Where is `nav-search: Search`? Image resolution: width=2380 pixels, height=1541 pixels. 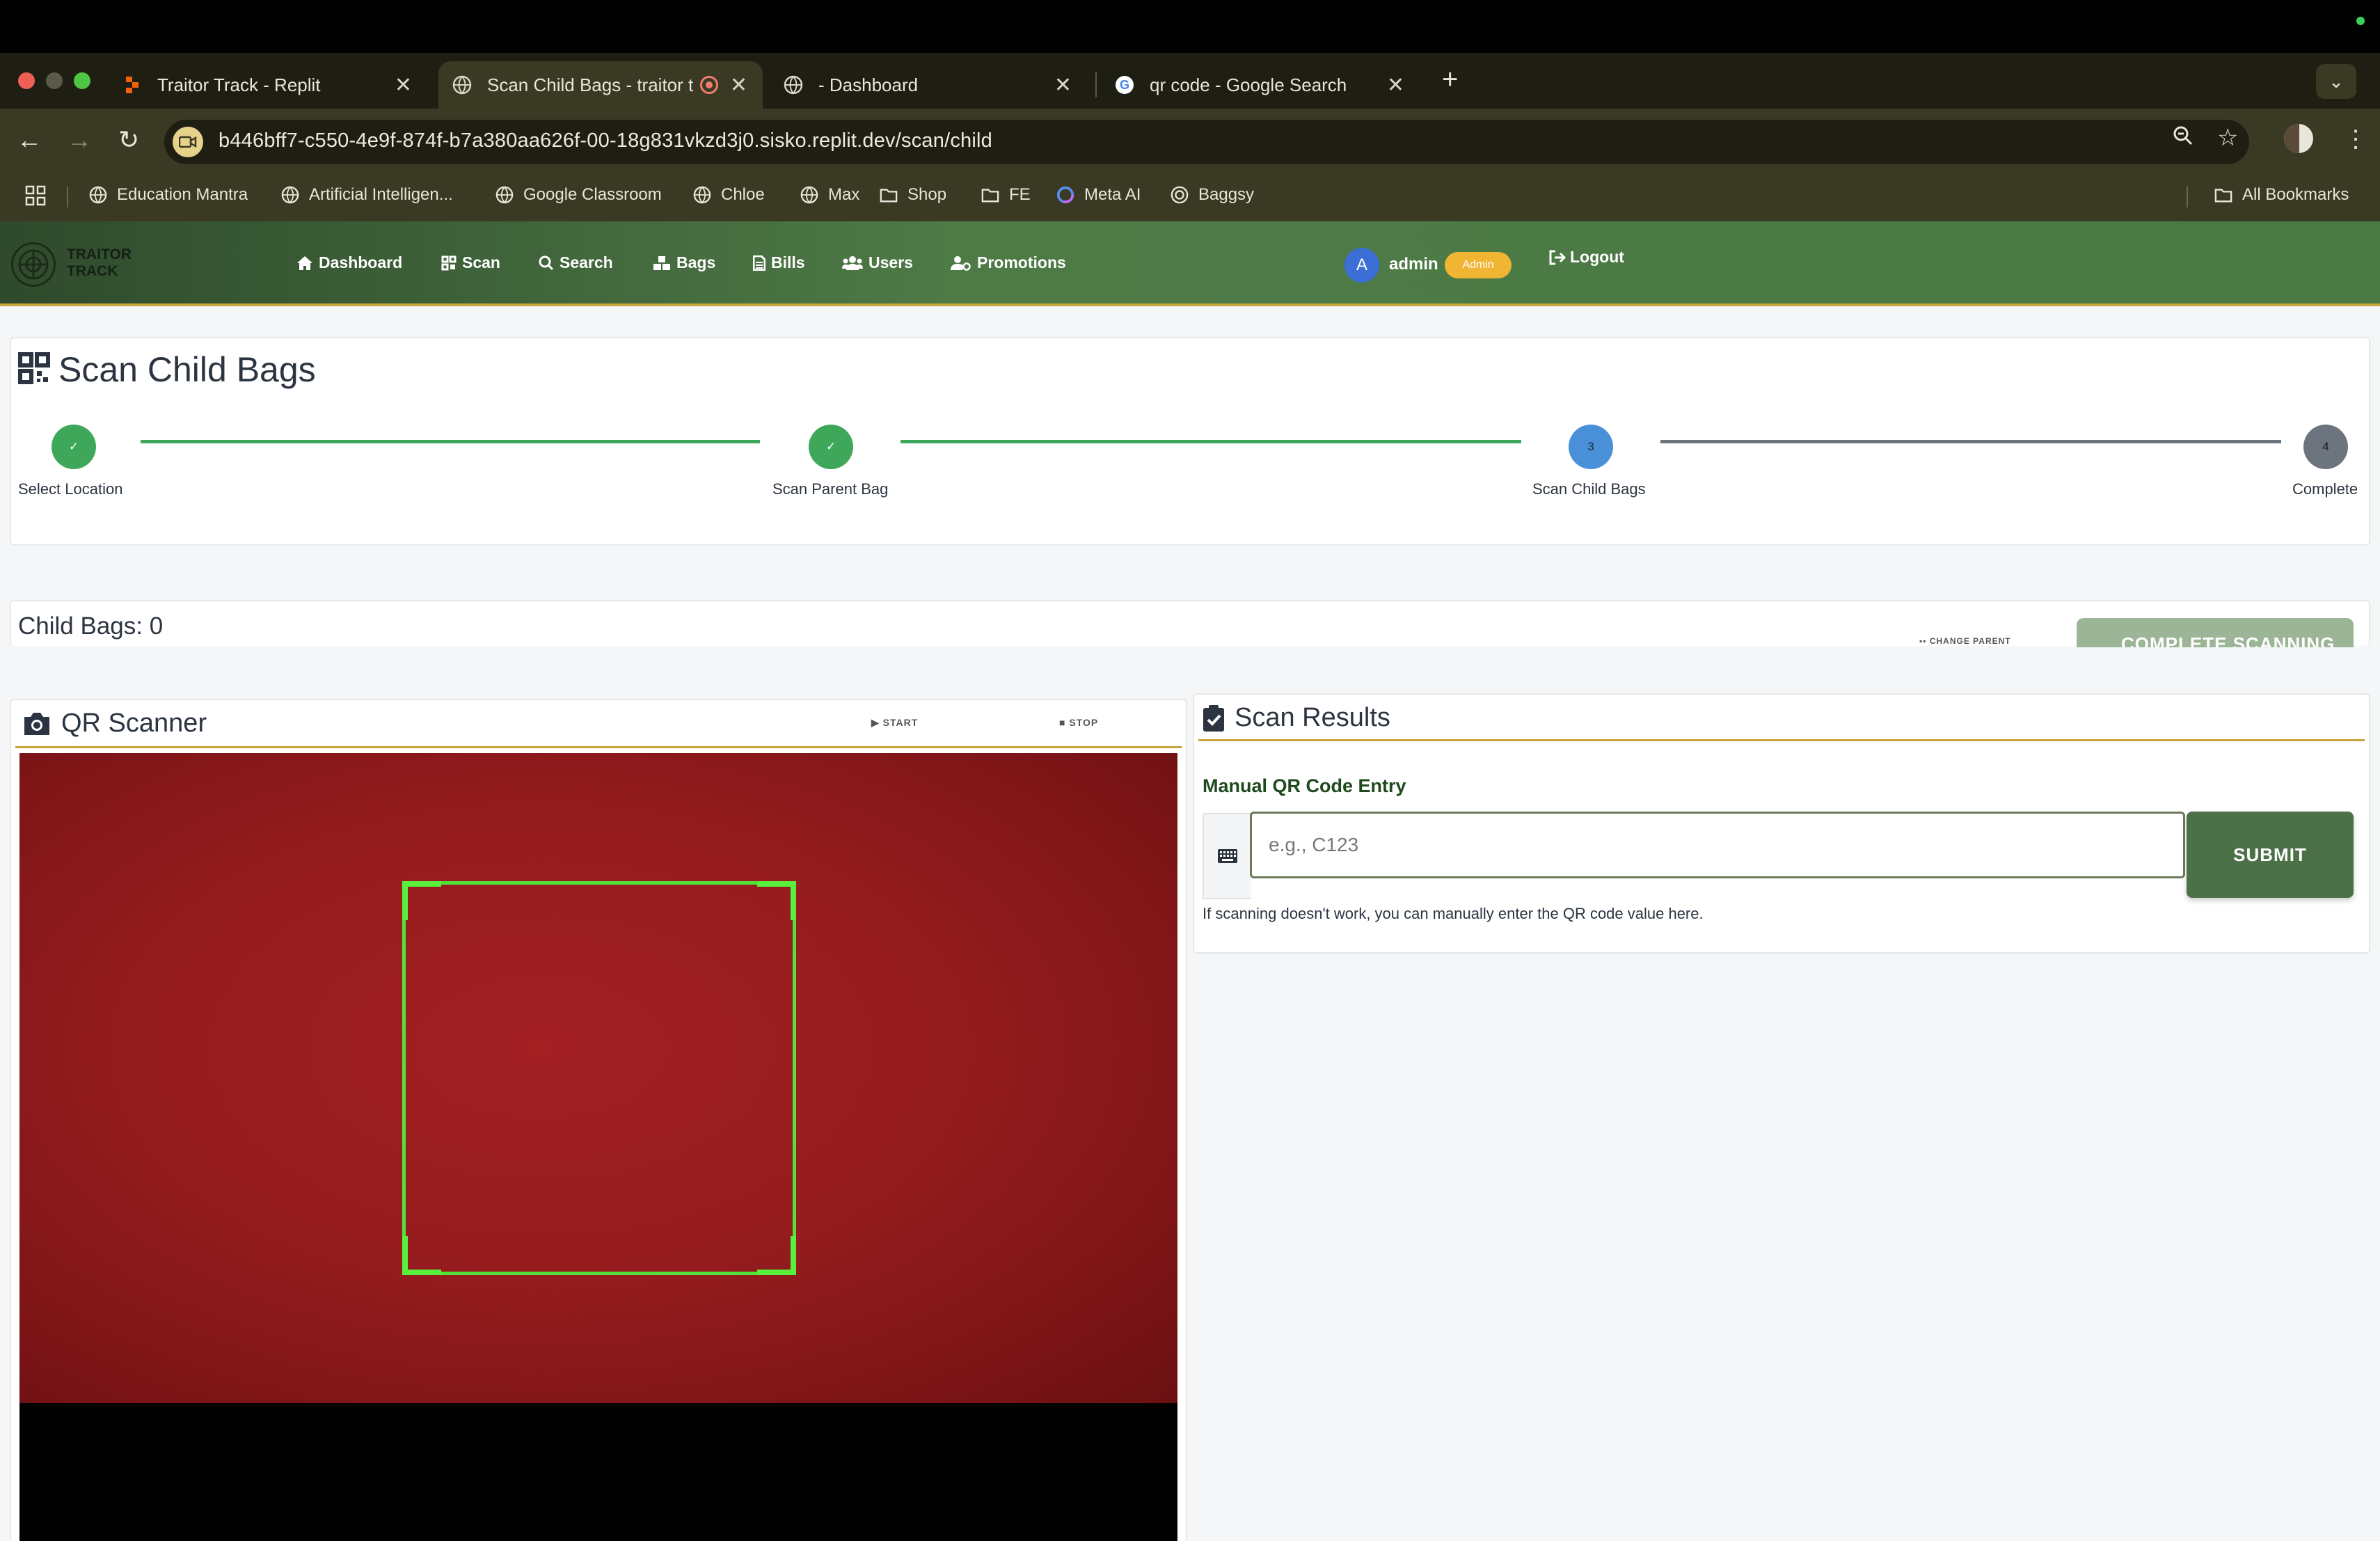
nav-search: Search is located at coordinates (576, 262).